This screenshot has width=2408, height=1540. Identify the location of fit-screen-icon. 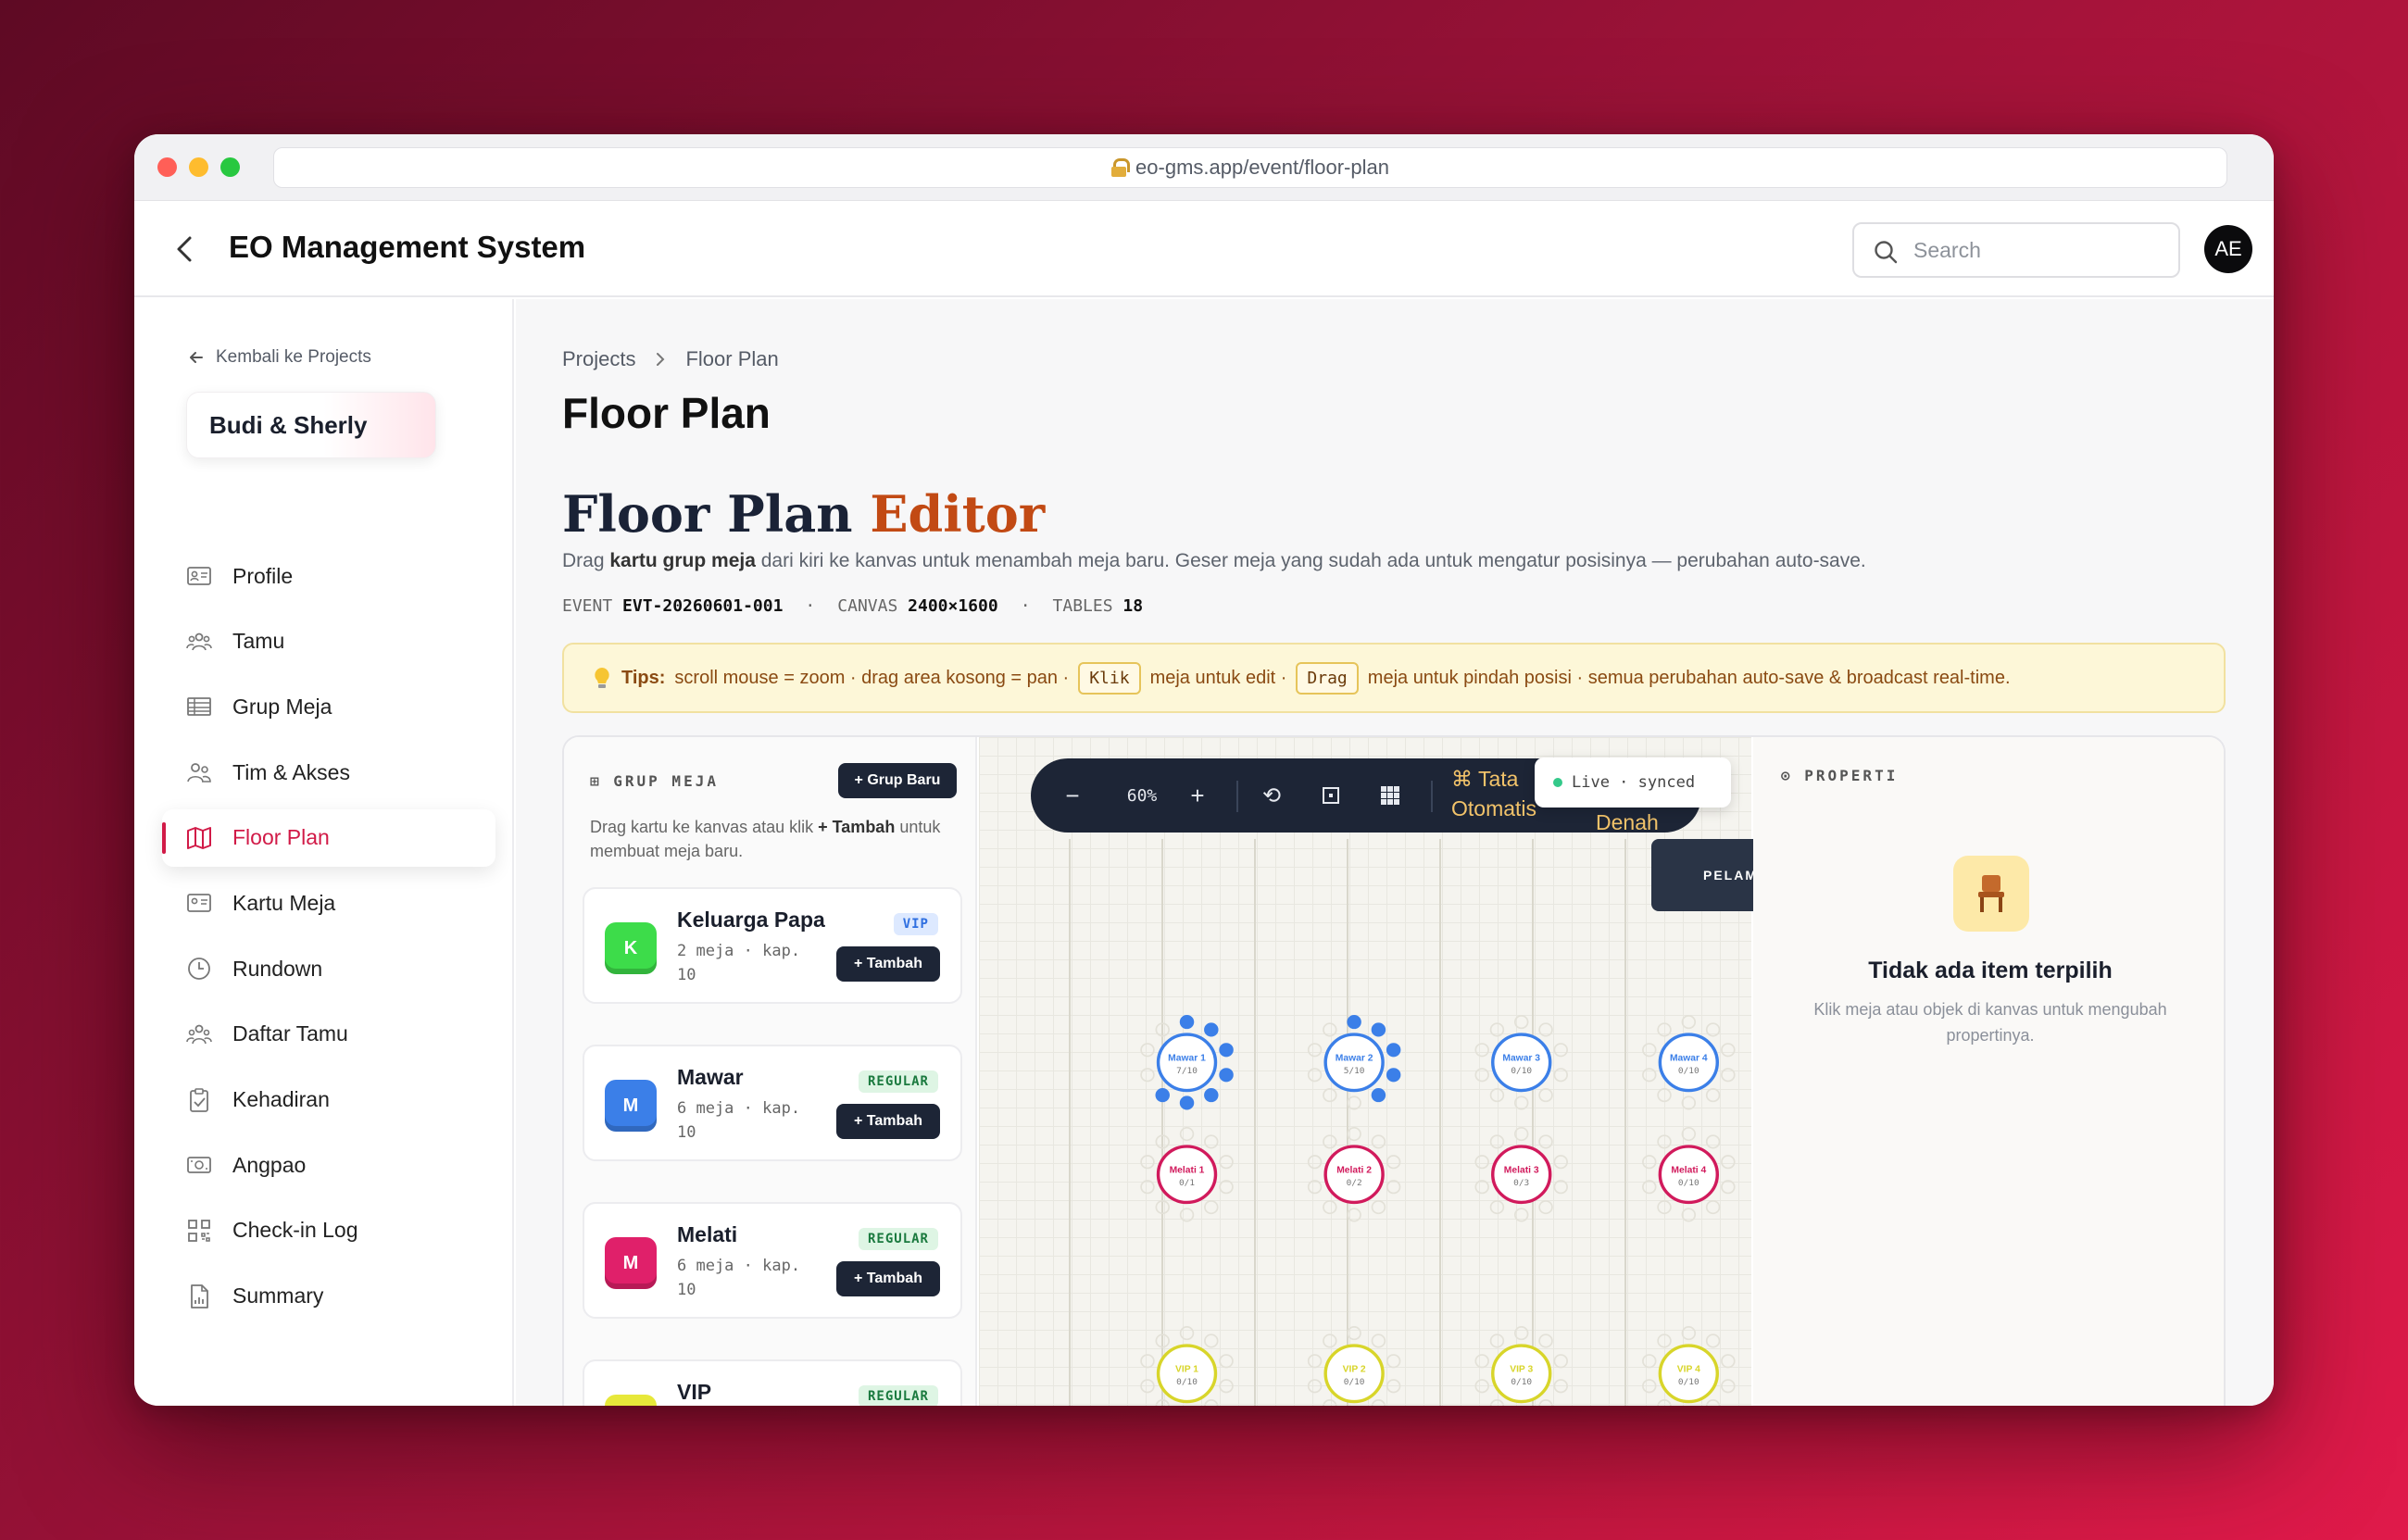
(1331, 795).